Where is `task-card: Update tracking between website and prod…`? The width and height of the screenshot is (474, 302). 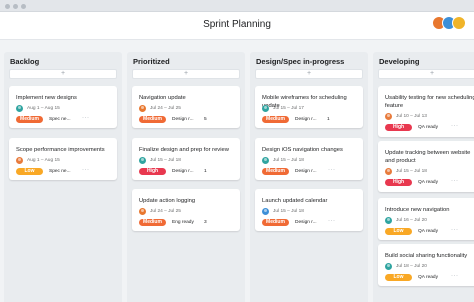
task-card: Update tracking between website and prod… is located at coordinates (426, 166).